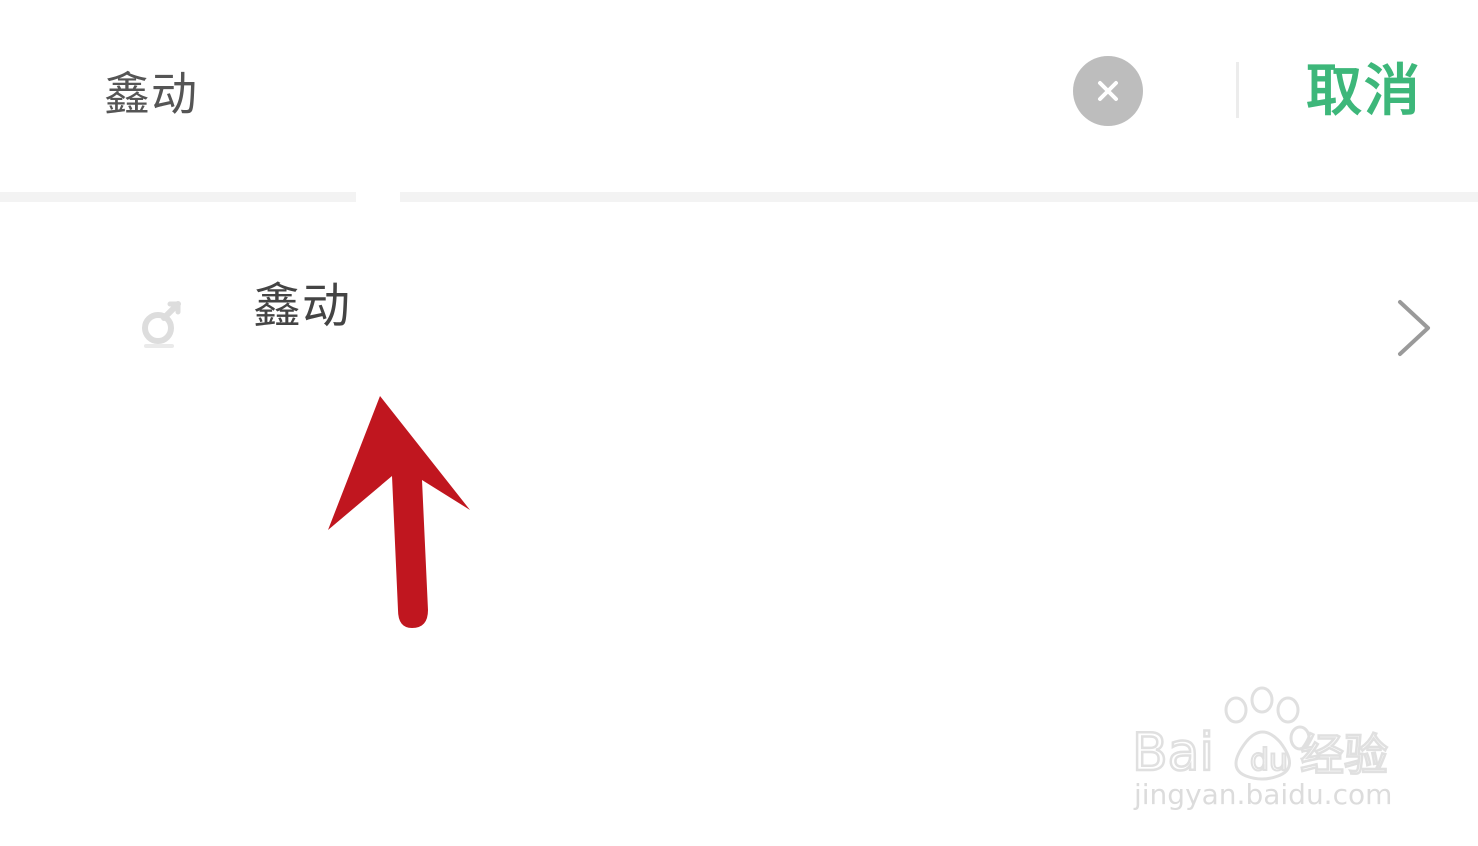  What do you see at coordinates (302, 306) in the screenshot?
I see `result-label: 鑫动` at bounding box center [302, 306].